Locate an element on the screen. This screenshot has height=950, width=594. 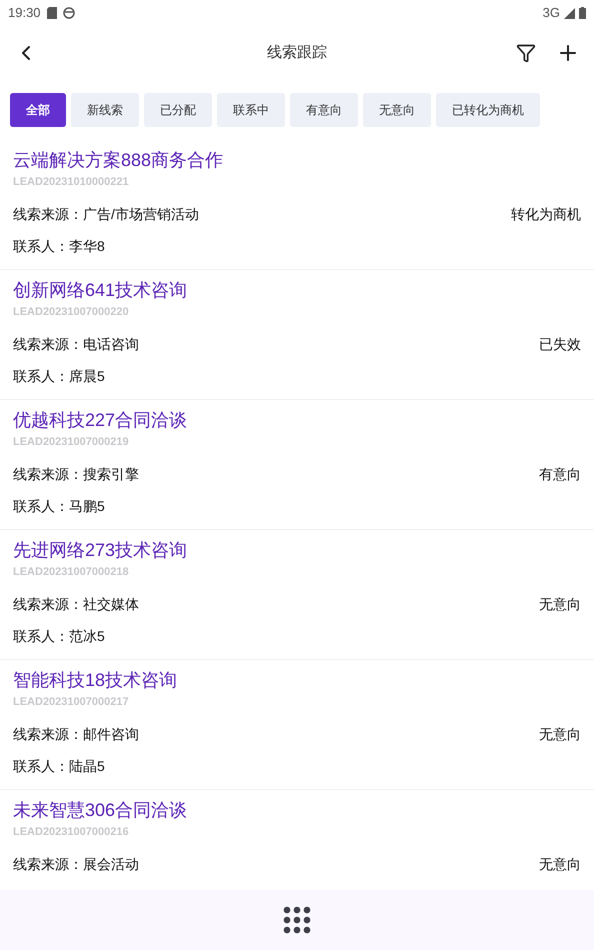
status-time: 19:30 is located at coordinates (24, 13).